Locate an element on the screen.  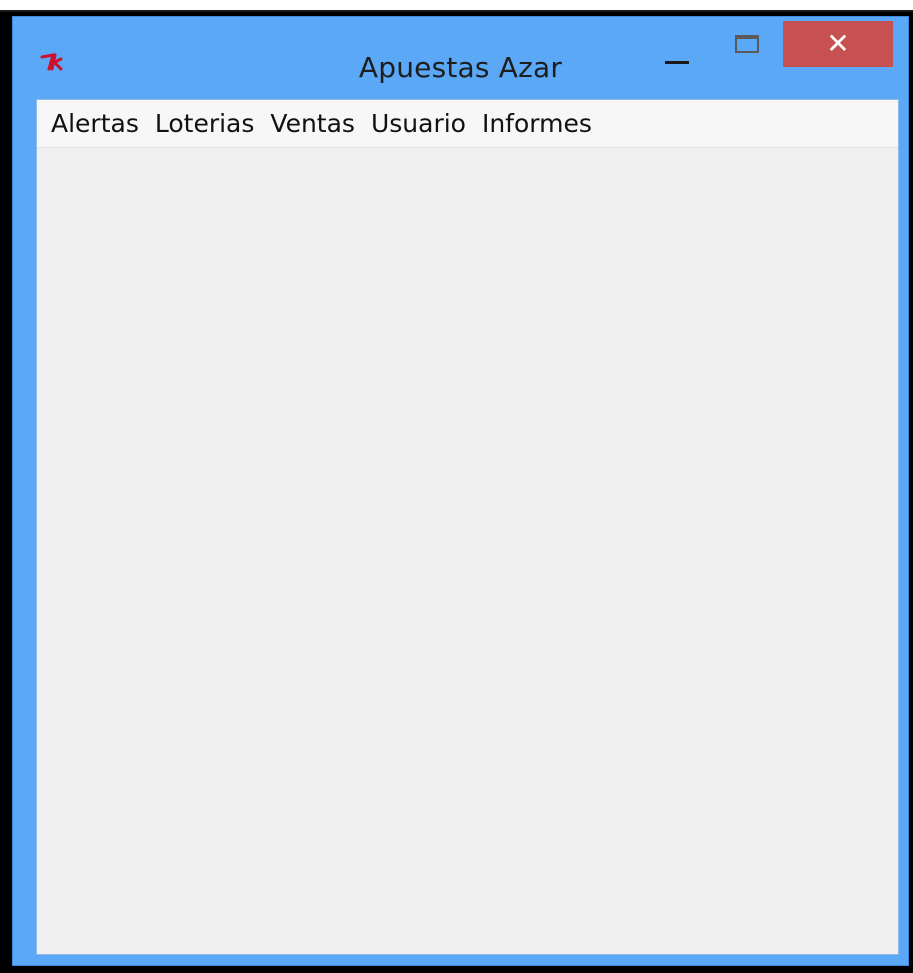
menu-alertas: Alertas is located at coordinates (102, 123).